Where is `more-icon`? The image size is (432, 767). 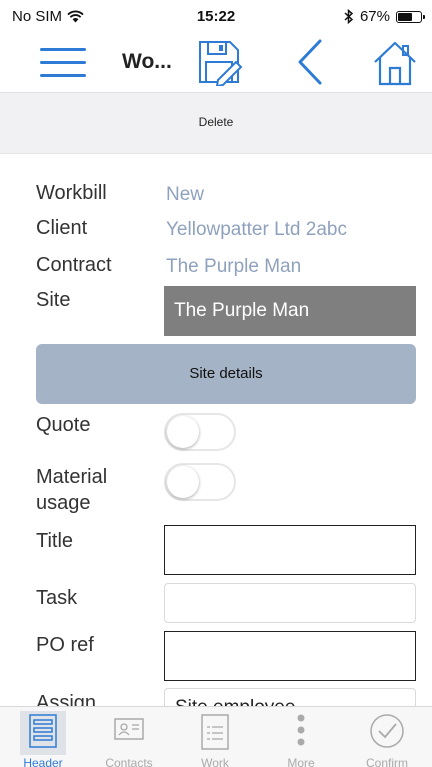
more-icon is located at coordinates (301, 730).